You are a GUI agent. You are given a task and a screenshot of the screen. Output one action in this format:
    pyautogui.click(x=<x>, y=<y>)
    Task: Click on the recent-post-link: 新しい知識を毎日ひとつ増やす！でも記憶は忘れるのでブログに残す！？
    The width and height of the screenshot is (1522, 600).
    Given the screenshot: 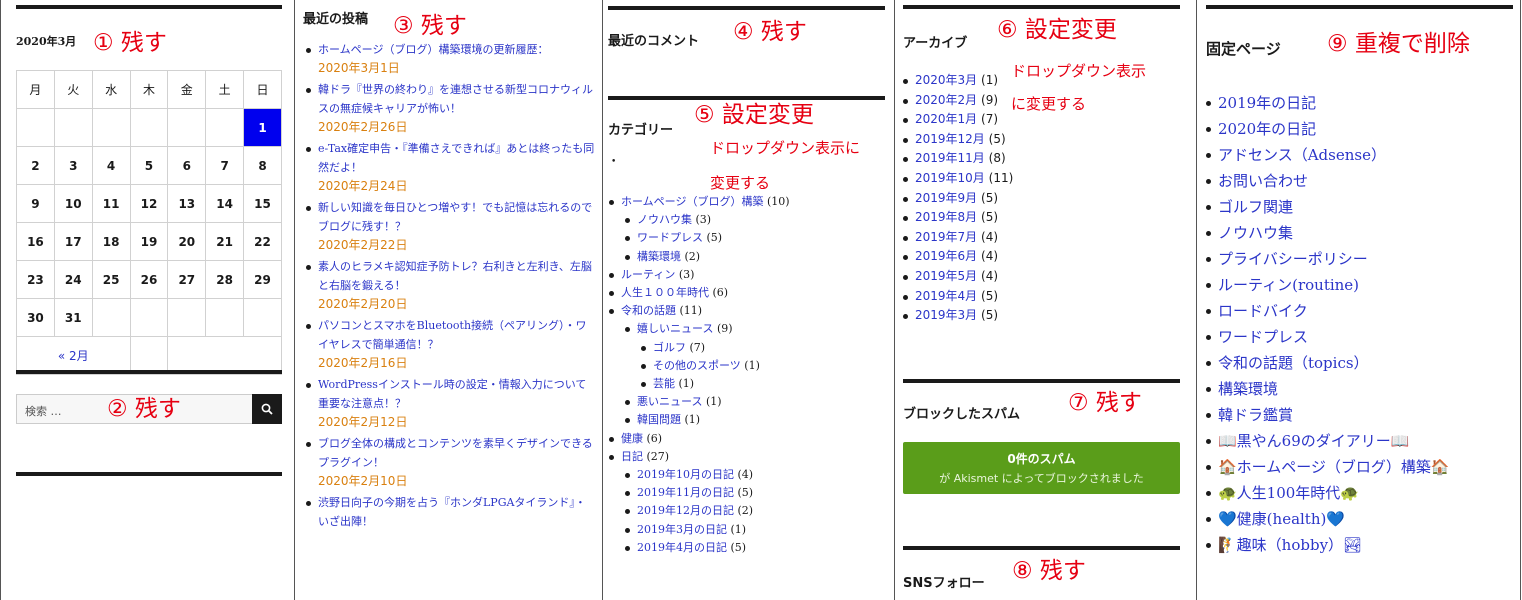 What is the action you would take?
    pyautogui.click(x=455, y=217)
    